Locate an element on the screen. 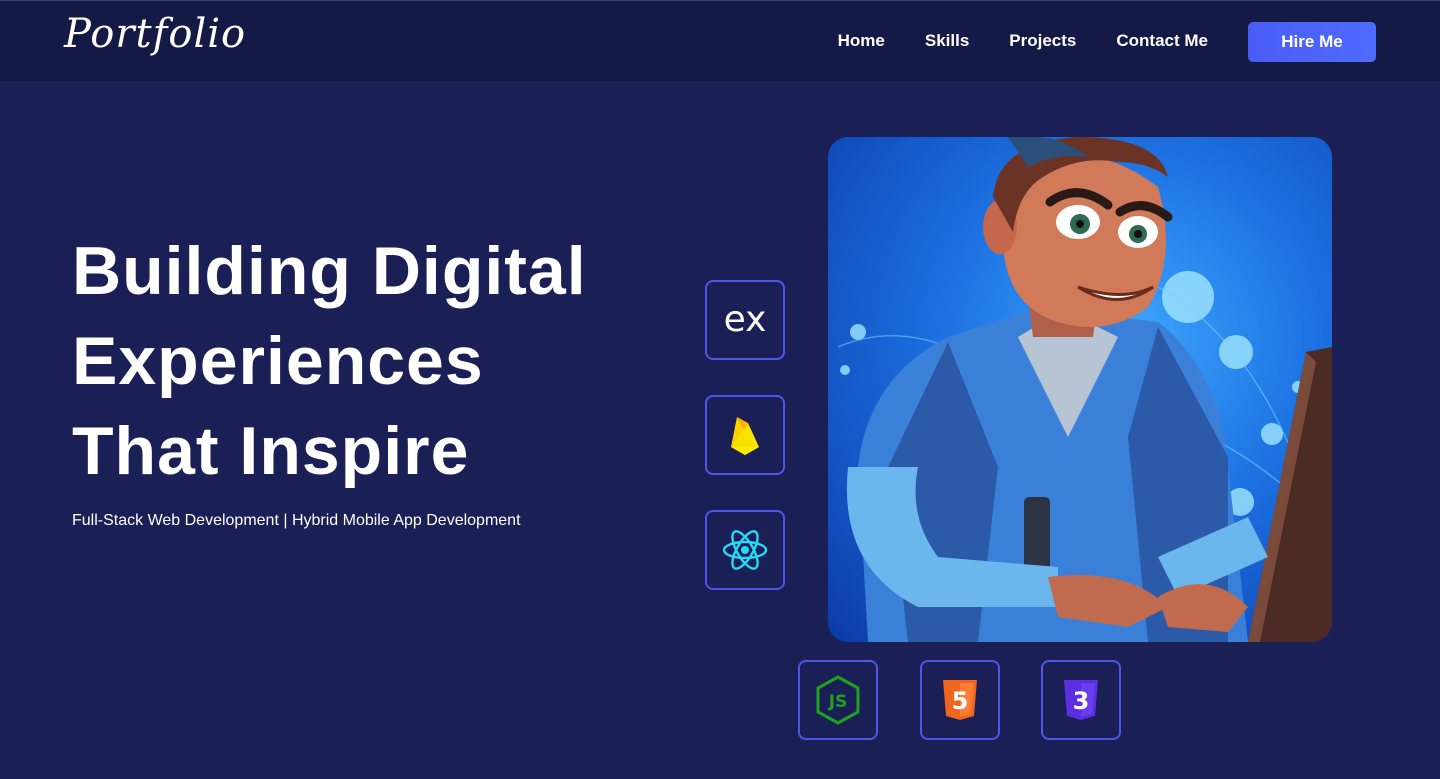  hire-me-button: Hire Me is located at coordinates (1312, 42).